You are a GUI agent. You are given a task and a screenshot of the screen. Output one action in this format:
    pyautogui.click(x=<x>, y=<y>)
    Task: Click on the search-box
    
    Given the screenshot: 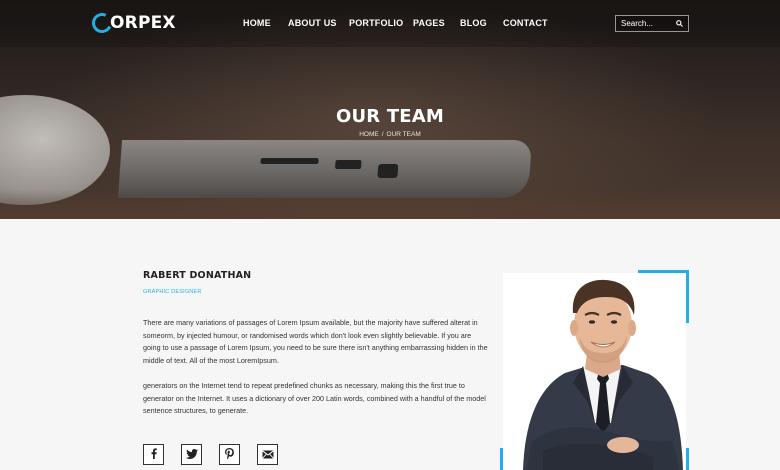 What is the action you would take?
    pyautogui.click(x=652, y=23)
    